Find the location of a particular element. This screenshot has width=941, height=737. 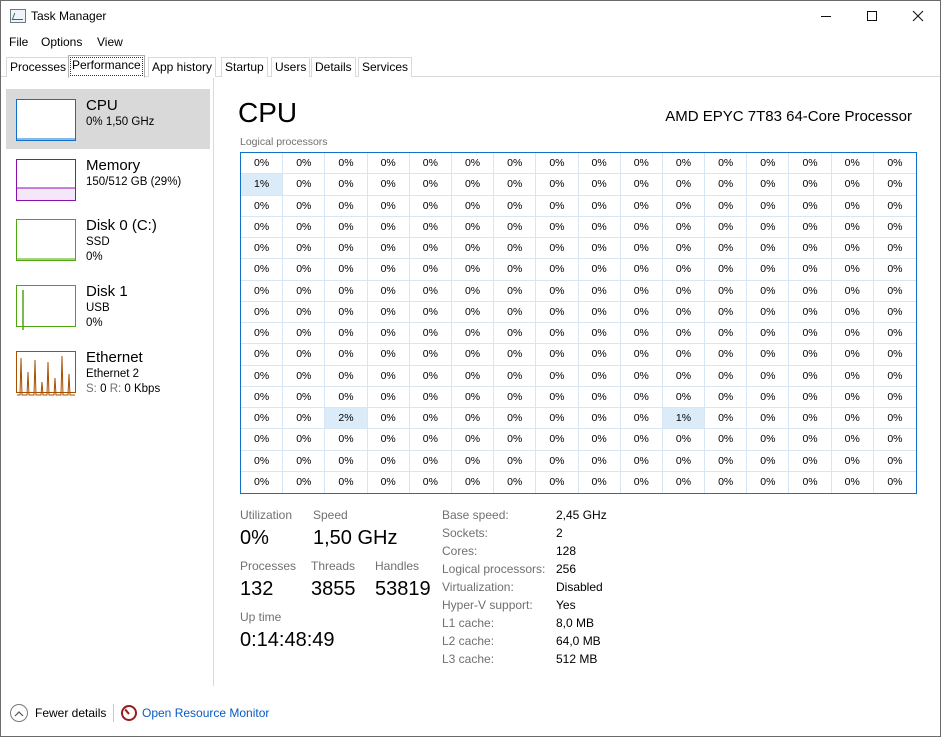

tab-processes: Processes is located at coordinates (38, 67).